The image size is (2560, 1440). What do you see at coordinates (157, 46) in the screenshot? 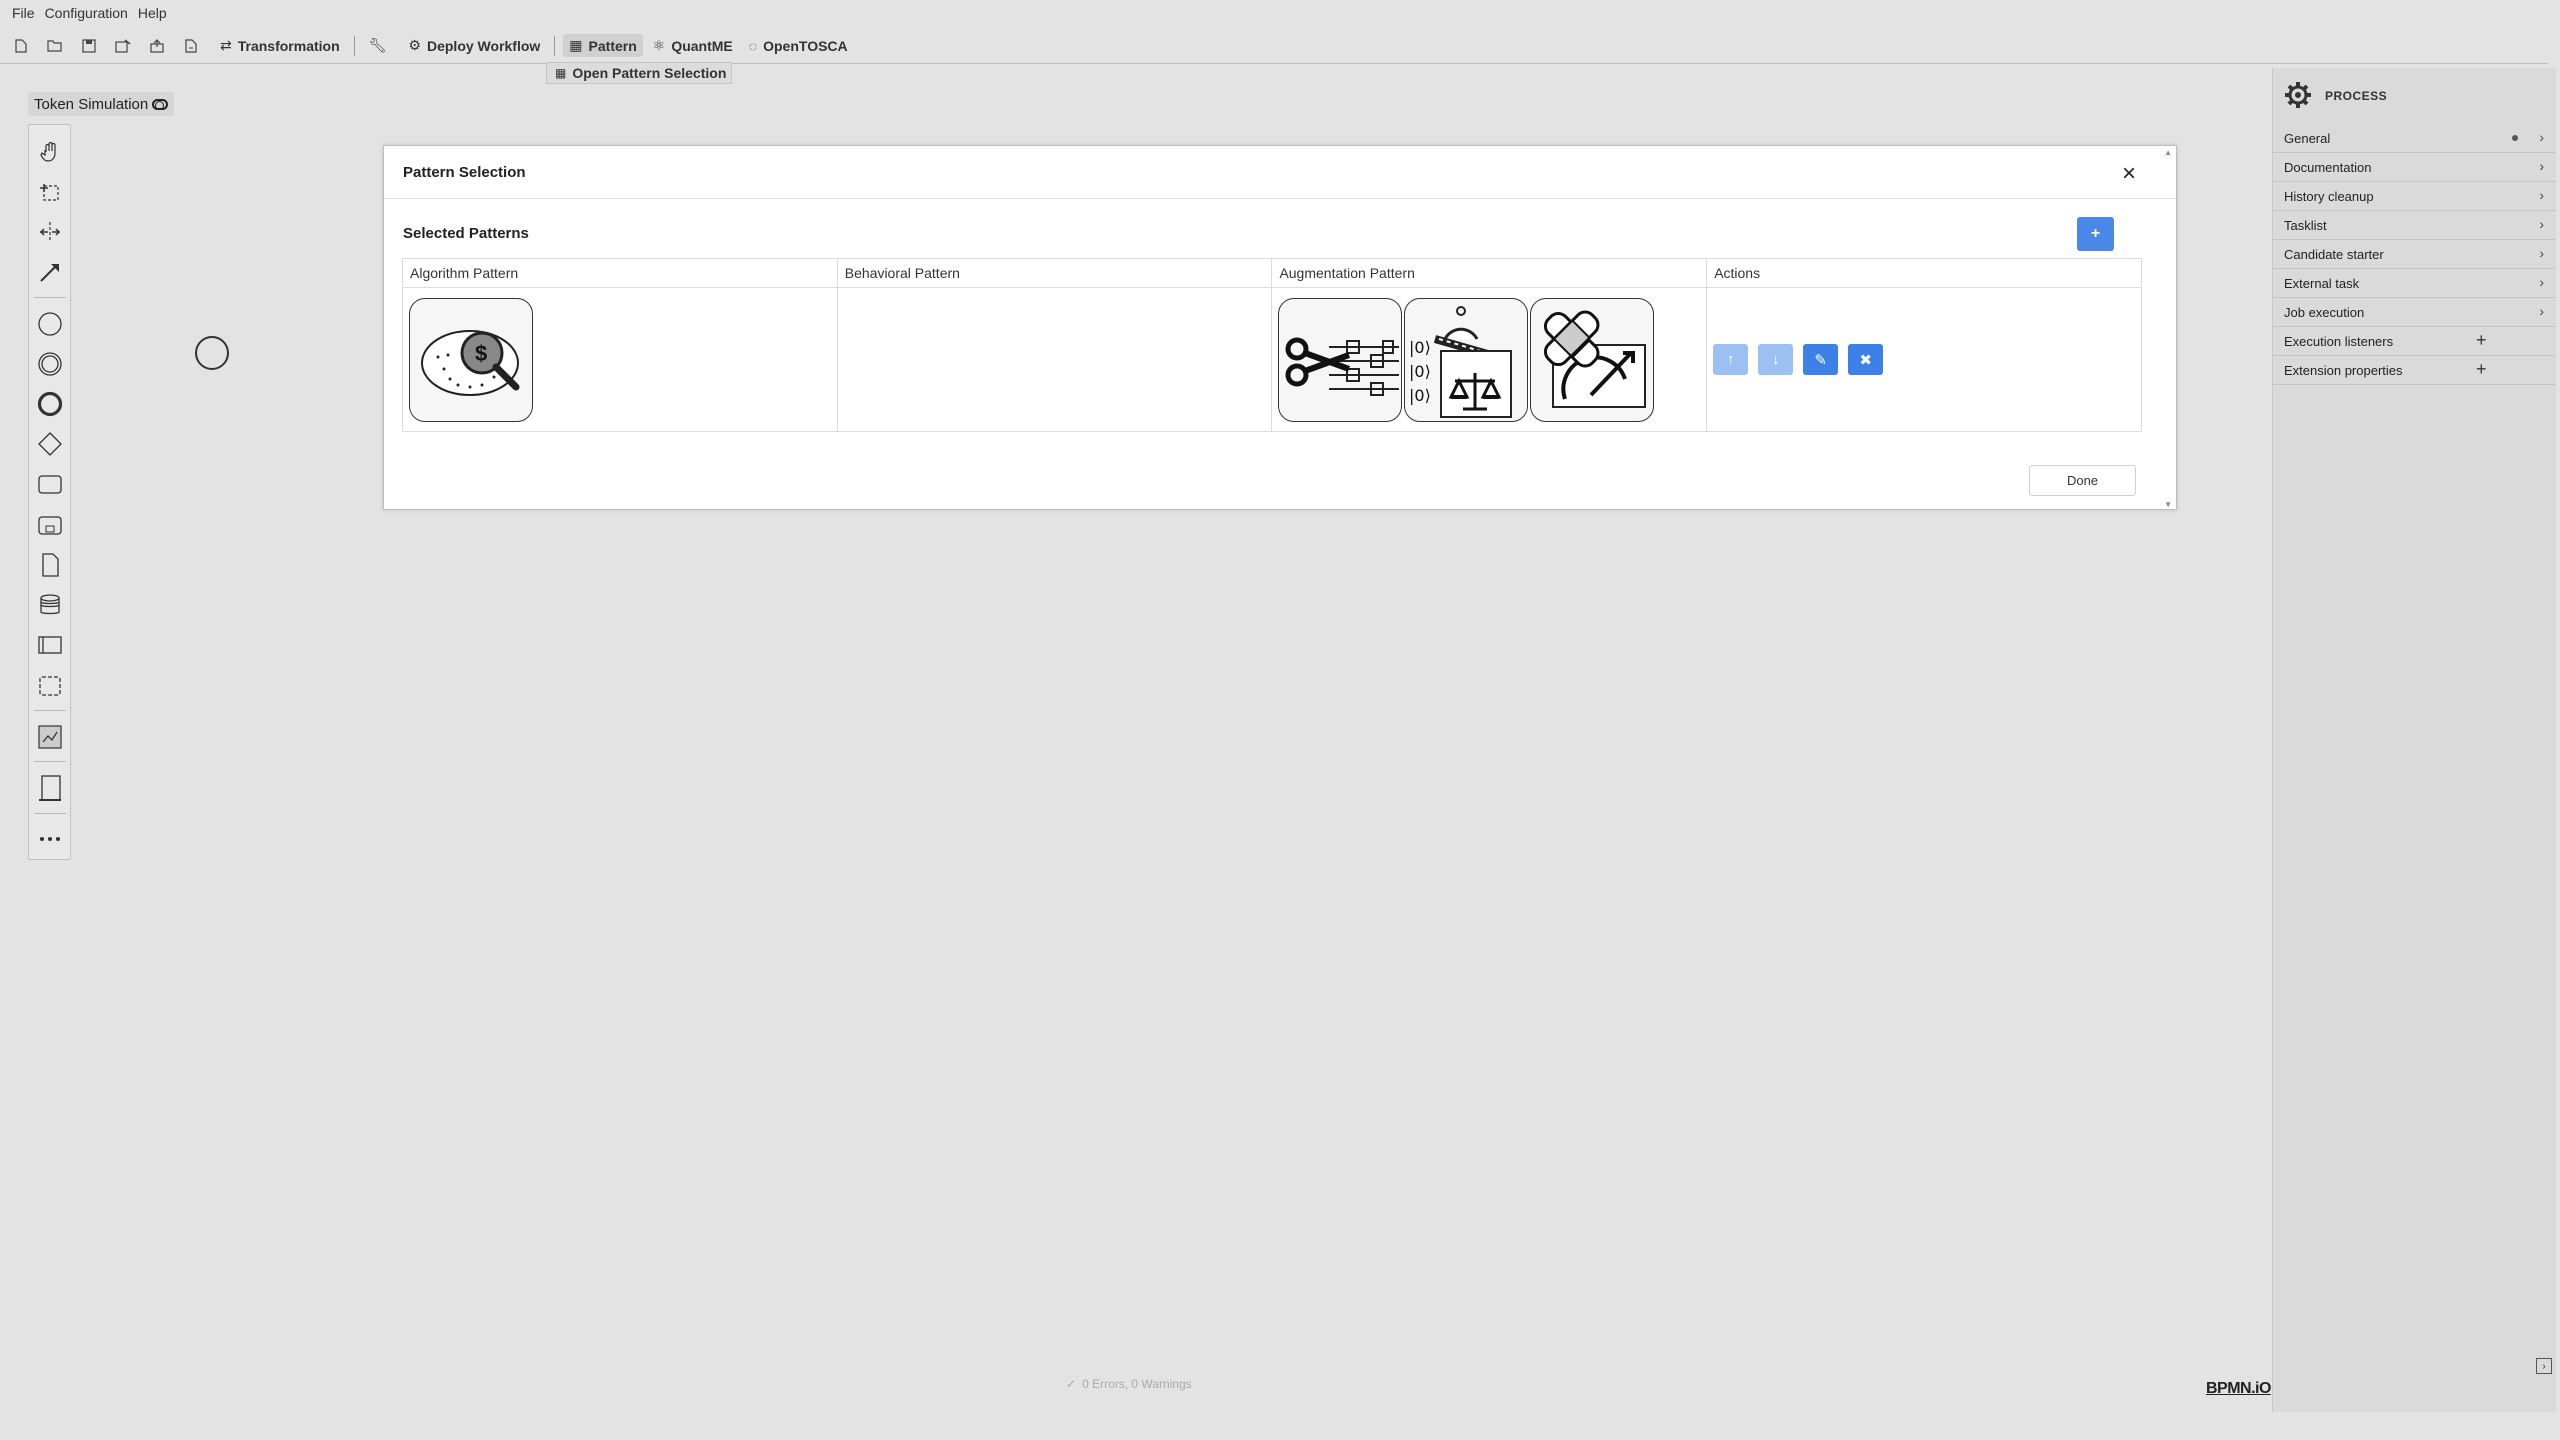
I see `upload-icon` at bounding box center [157, 46].